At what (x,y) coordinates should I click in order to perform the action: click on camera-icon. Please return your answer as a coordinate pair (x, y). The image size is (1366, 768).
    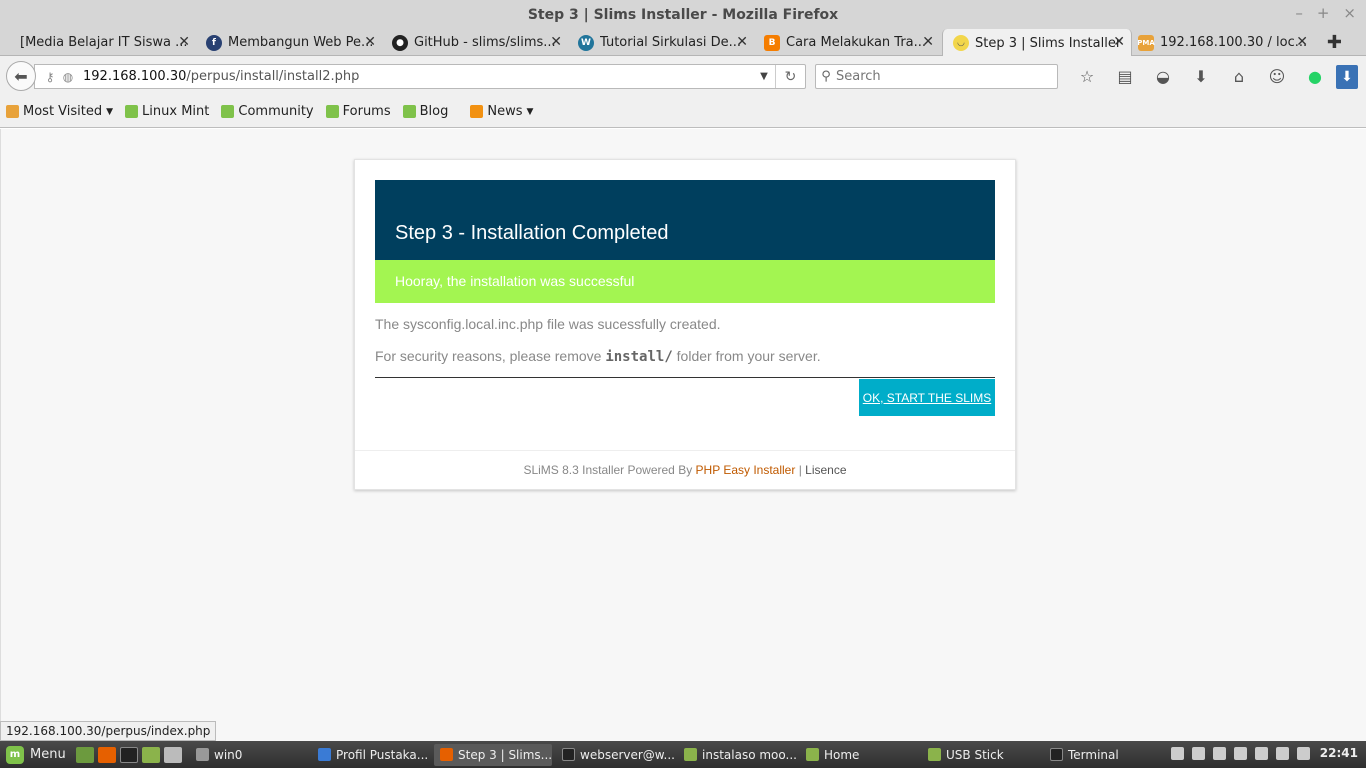
    Looking at the image, I should click on (173, 754).